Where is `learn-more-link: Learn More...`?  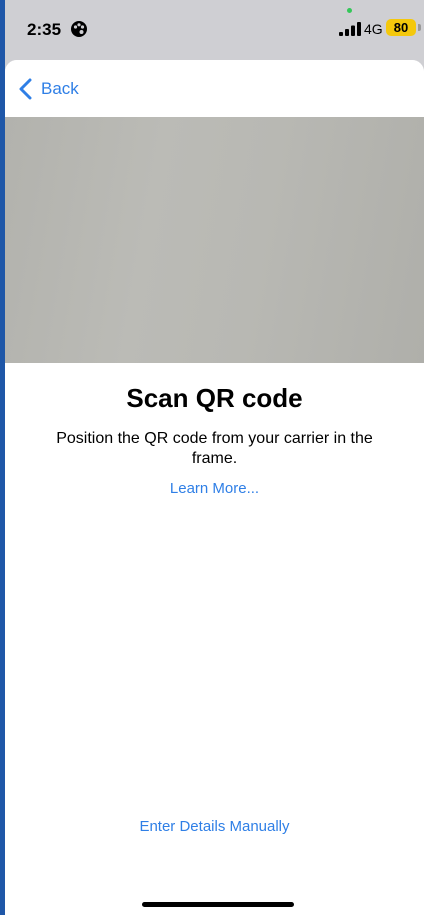 learn-more-link: Learn More... is located at coordinates (214, 488).